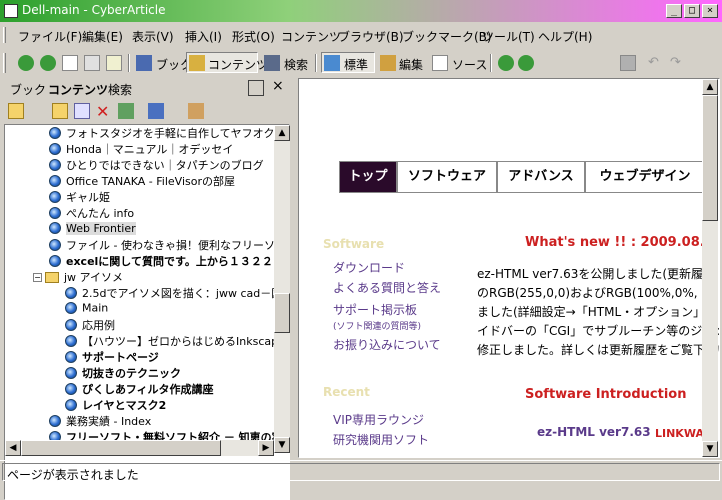  Describe the element at coordinates (628, 63) in the screenshot. I see `save-icon` at that location.